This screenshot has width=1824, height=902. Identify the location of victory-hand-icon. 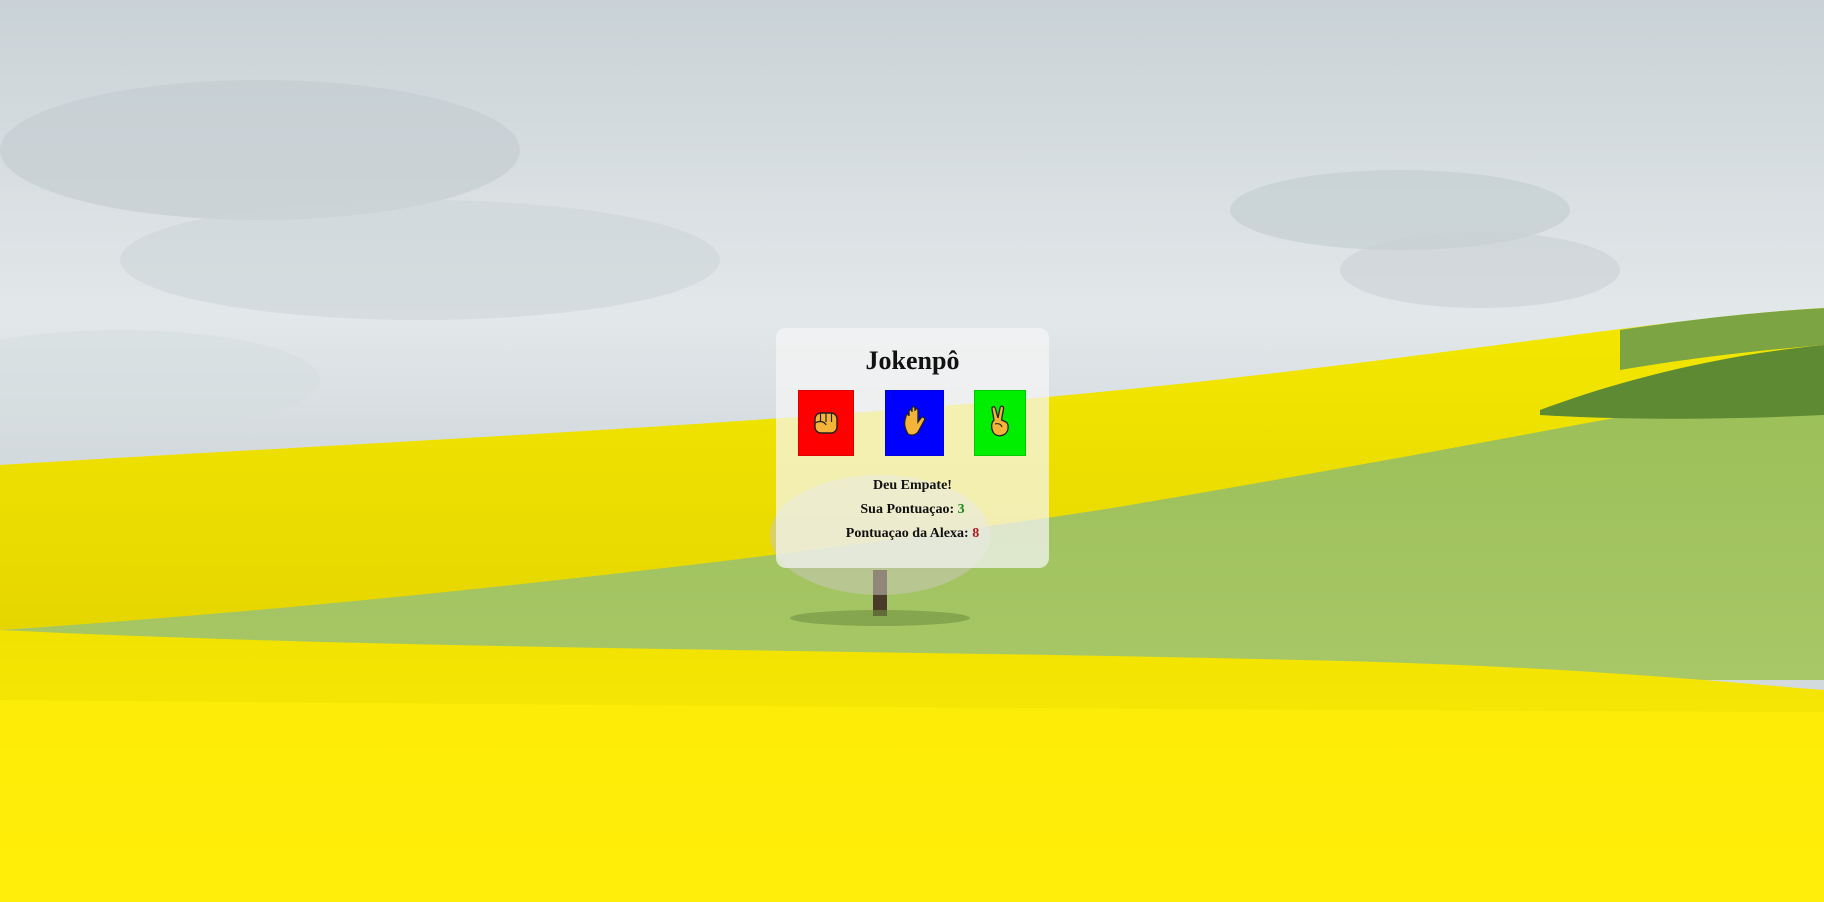
(1000, 423).